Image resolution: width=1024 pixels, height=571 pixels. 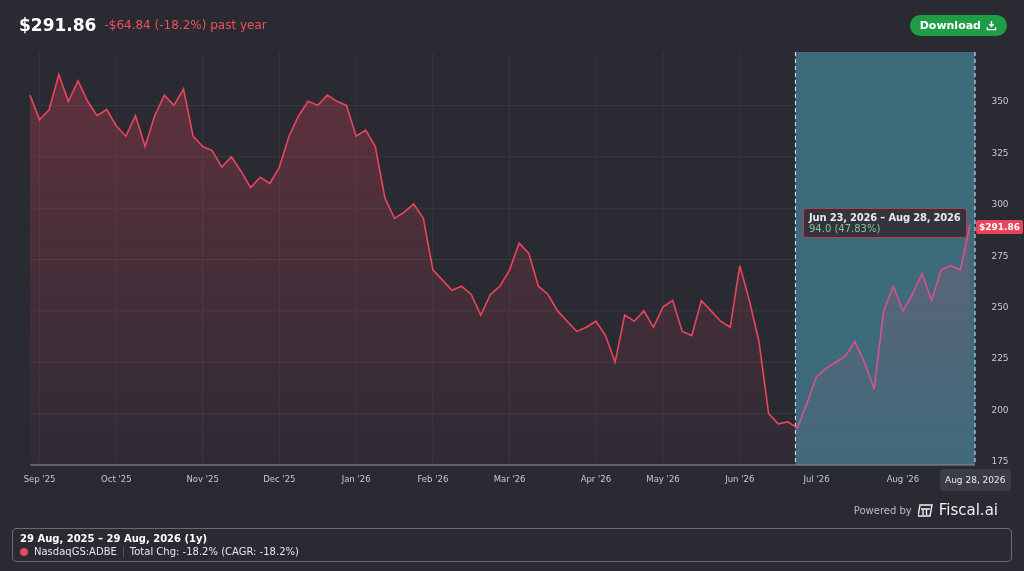 What do you see at coordinates (114, 538) in the screenshot?
I see `period-label: 29 Aug, 2025 – 29 Aug, 2026 (1y)` at bounding box center [114, 538].